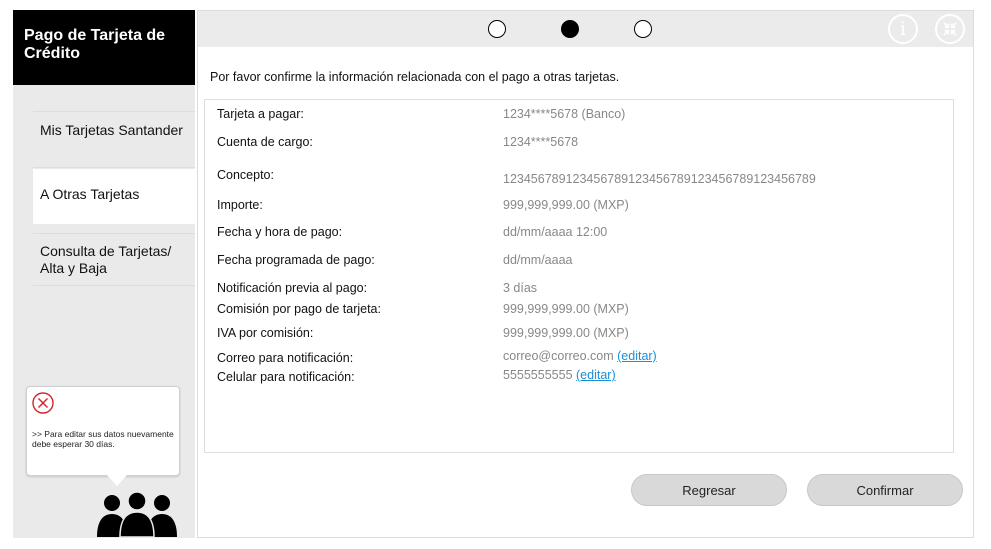 The image size is (991, 549). Describe the element at coordinates (286, 377) in the screenshot. I see `field-label: Celular para notificación:` at that location.